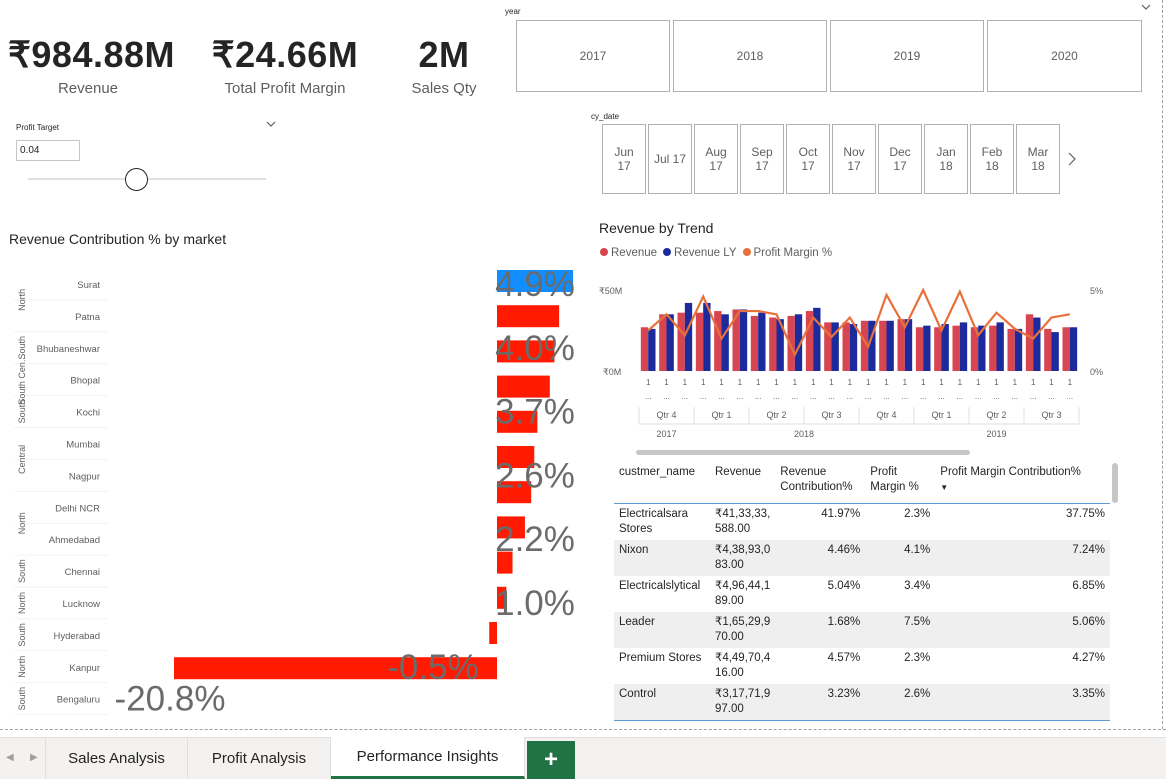 This screenshot has width=1166, height=779. What do you see at coordinates (743, 521) in the screenshot?
I see `table-cell: ₹41,33,33, 588.00` at bounding box center [743, 521].